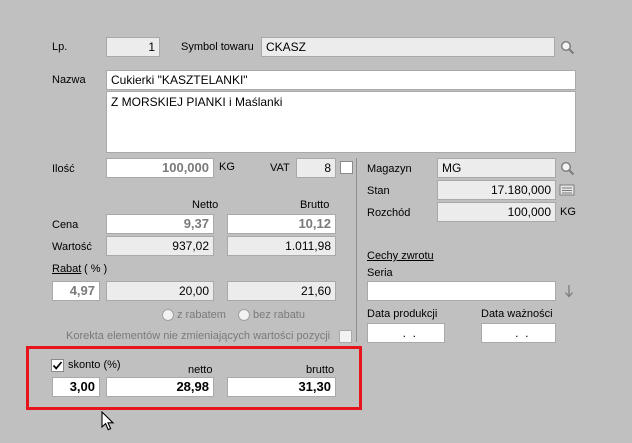  What do you see at coordinates (200, 370) in the screenshot?
I see `skonto-netto-label: netto` at bounding box center [200, 370].